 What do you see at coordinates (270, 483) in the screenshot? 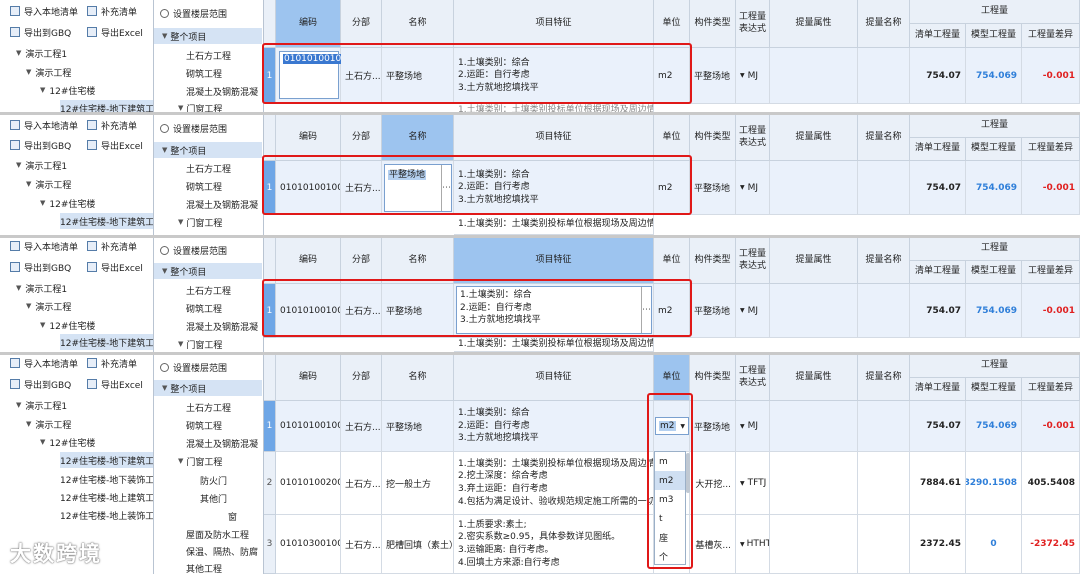
I see `row-number: 2` at bounding box center [270, 483].